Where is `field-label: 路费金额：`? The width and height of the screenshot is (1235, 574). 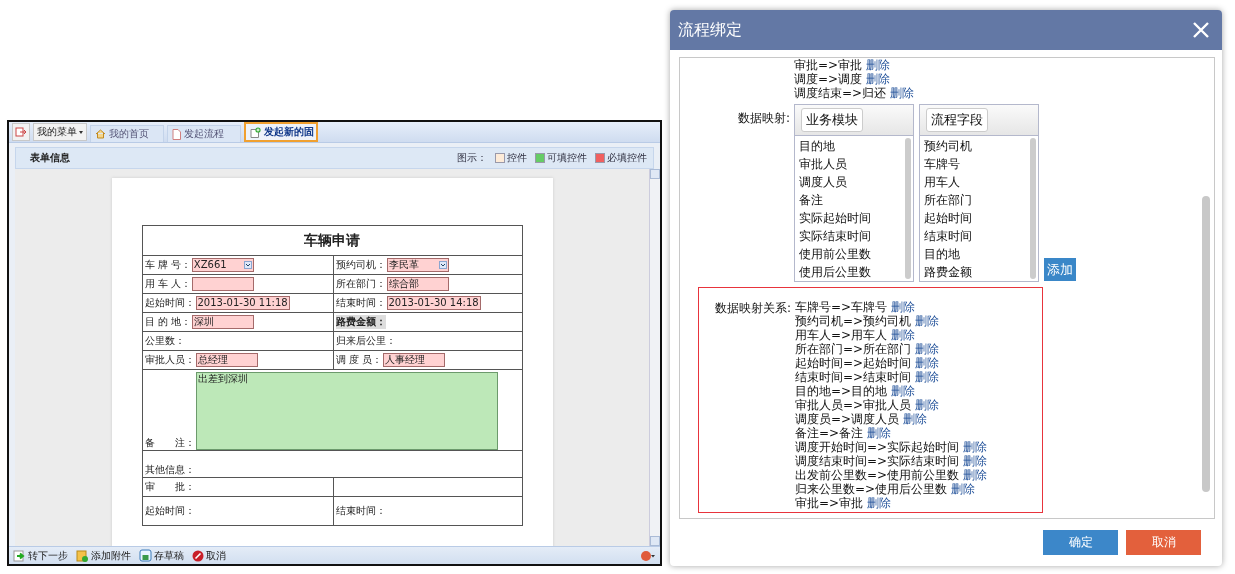
field-label: 路费金额： is located at coordinates (360, 322).